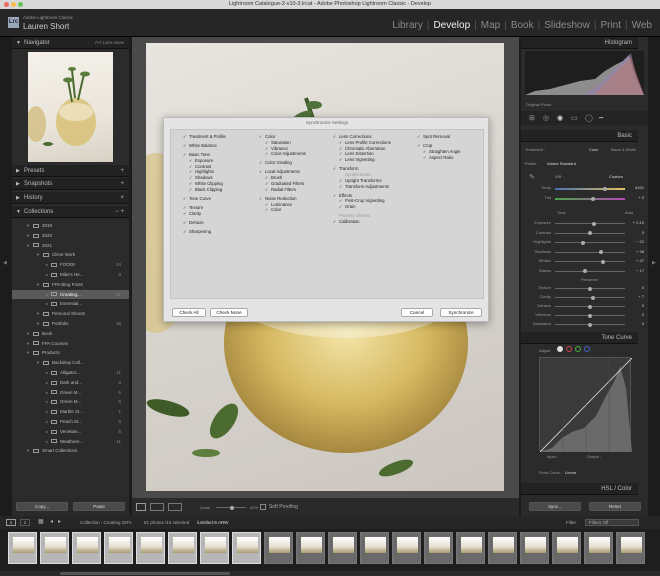 This screenshot has height=576, width=660. What do you see at coordinates (13, 4) in the screenshot?
I see `minimize-window-icon` at bounding box center [13, 4].